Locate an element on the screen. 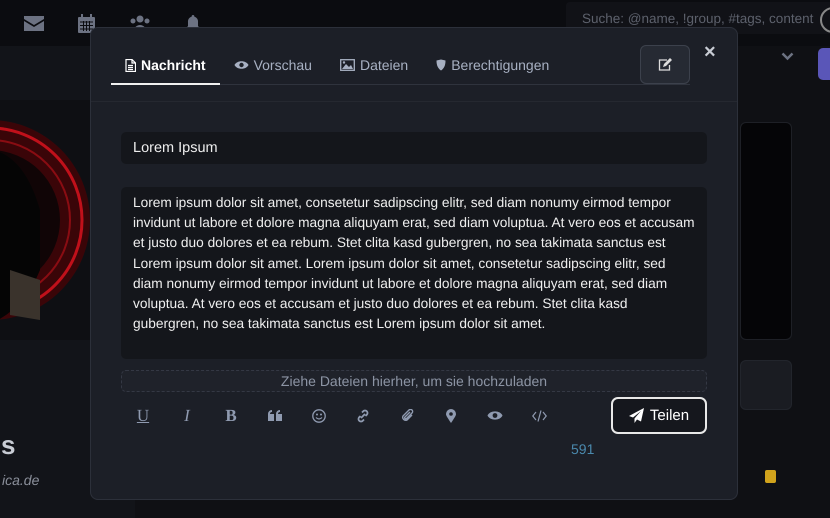 The width and height of the screenshot is (830, 518). badge-icon is located at coordinates (770, 476).